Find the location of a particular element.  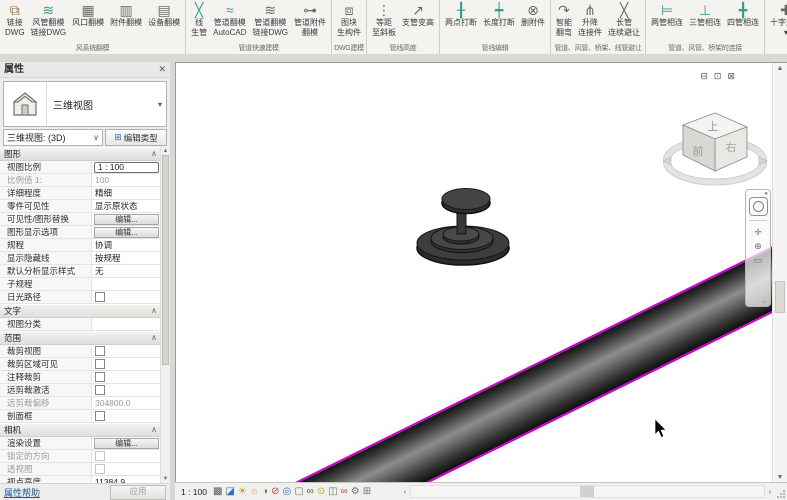

ribbon-button: ≋ 风管翻模 链接DWG is located at coordinates (49, 19).